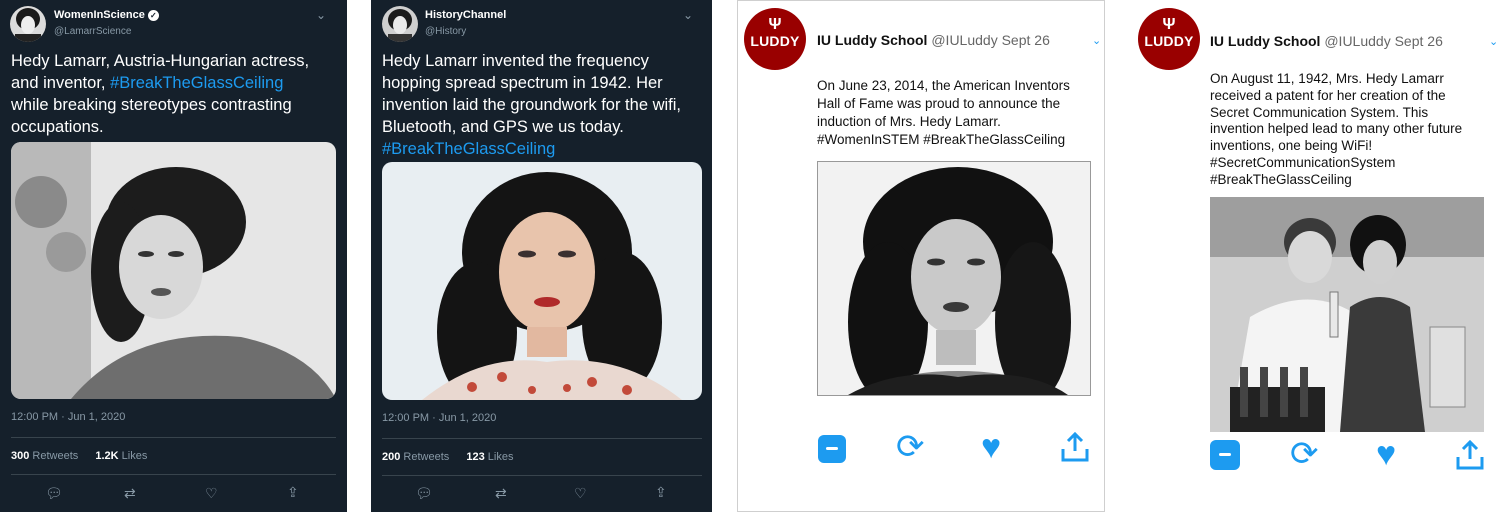  Describe the element at coordinates (79, 456) in the screenshot. I see `engagement-stats: 300 Retweets 1.2K Likes` at that location.